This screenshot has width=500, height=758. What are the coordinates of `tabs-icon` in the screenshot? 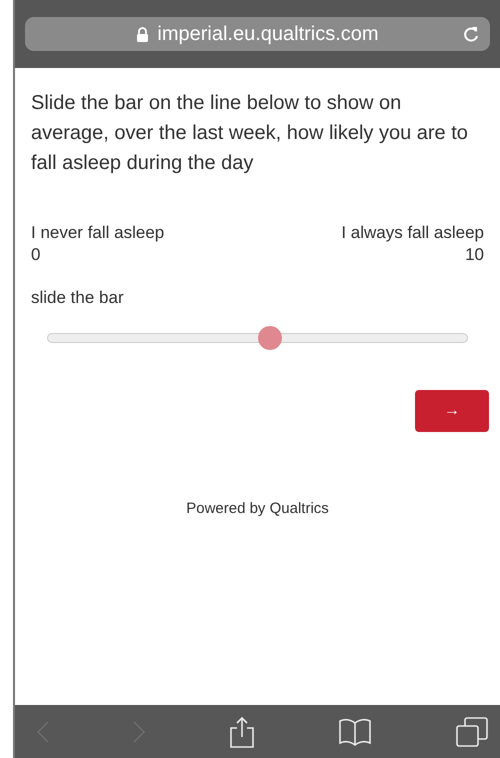 It's located at (472, 731).